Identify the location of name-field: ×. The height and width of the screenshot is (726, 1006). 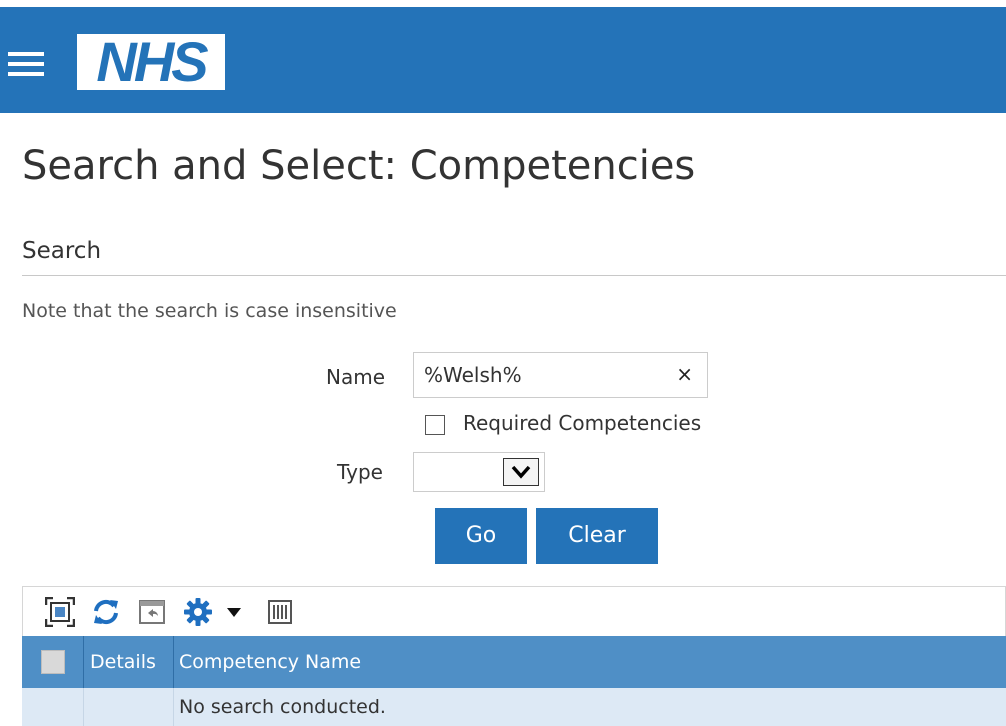
(560, 375).